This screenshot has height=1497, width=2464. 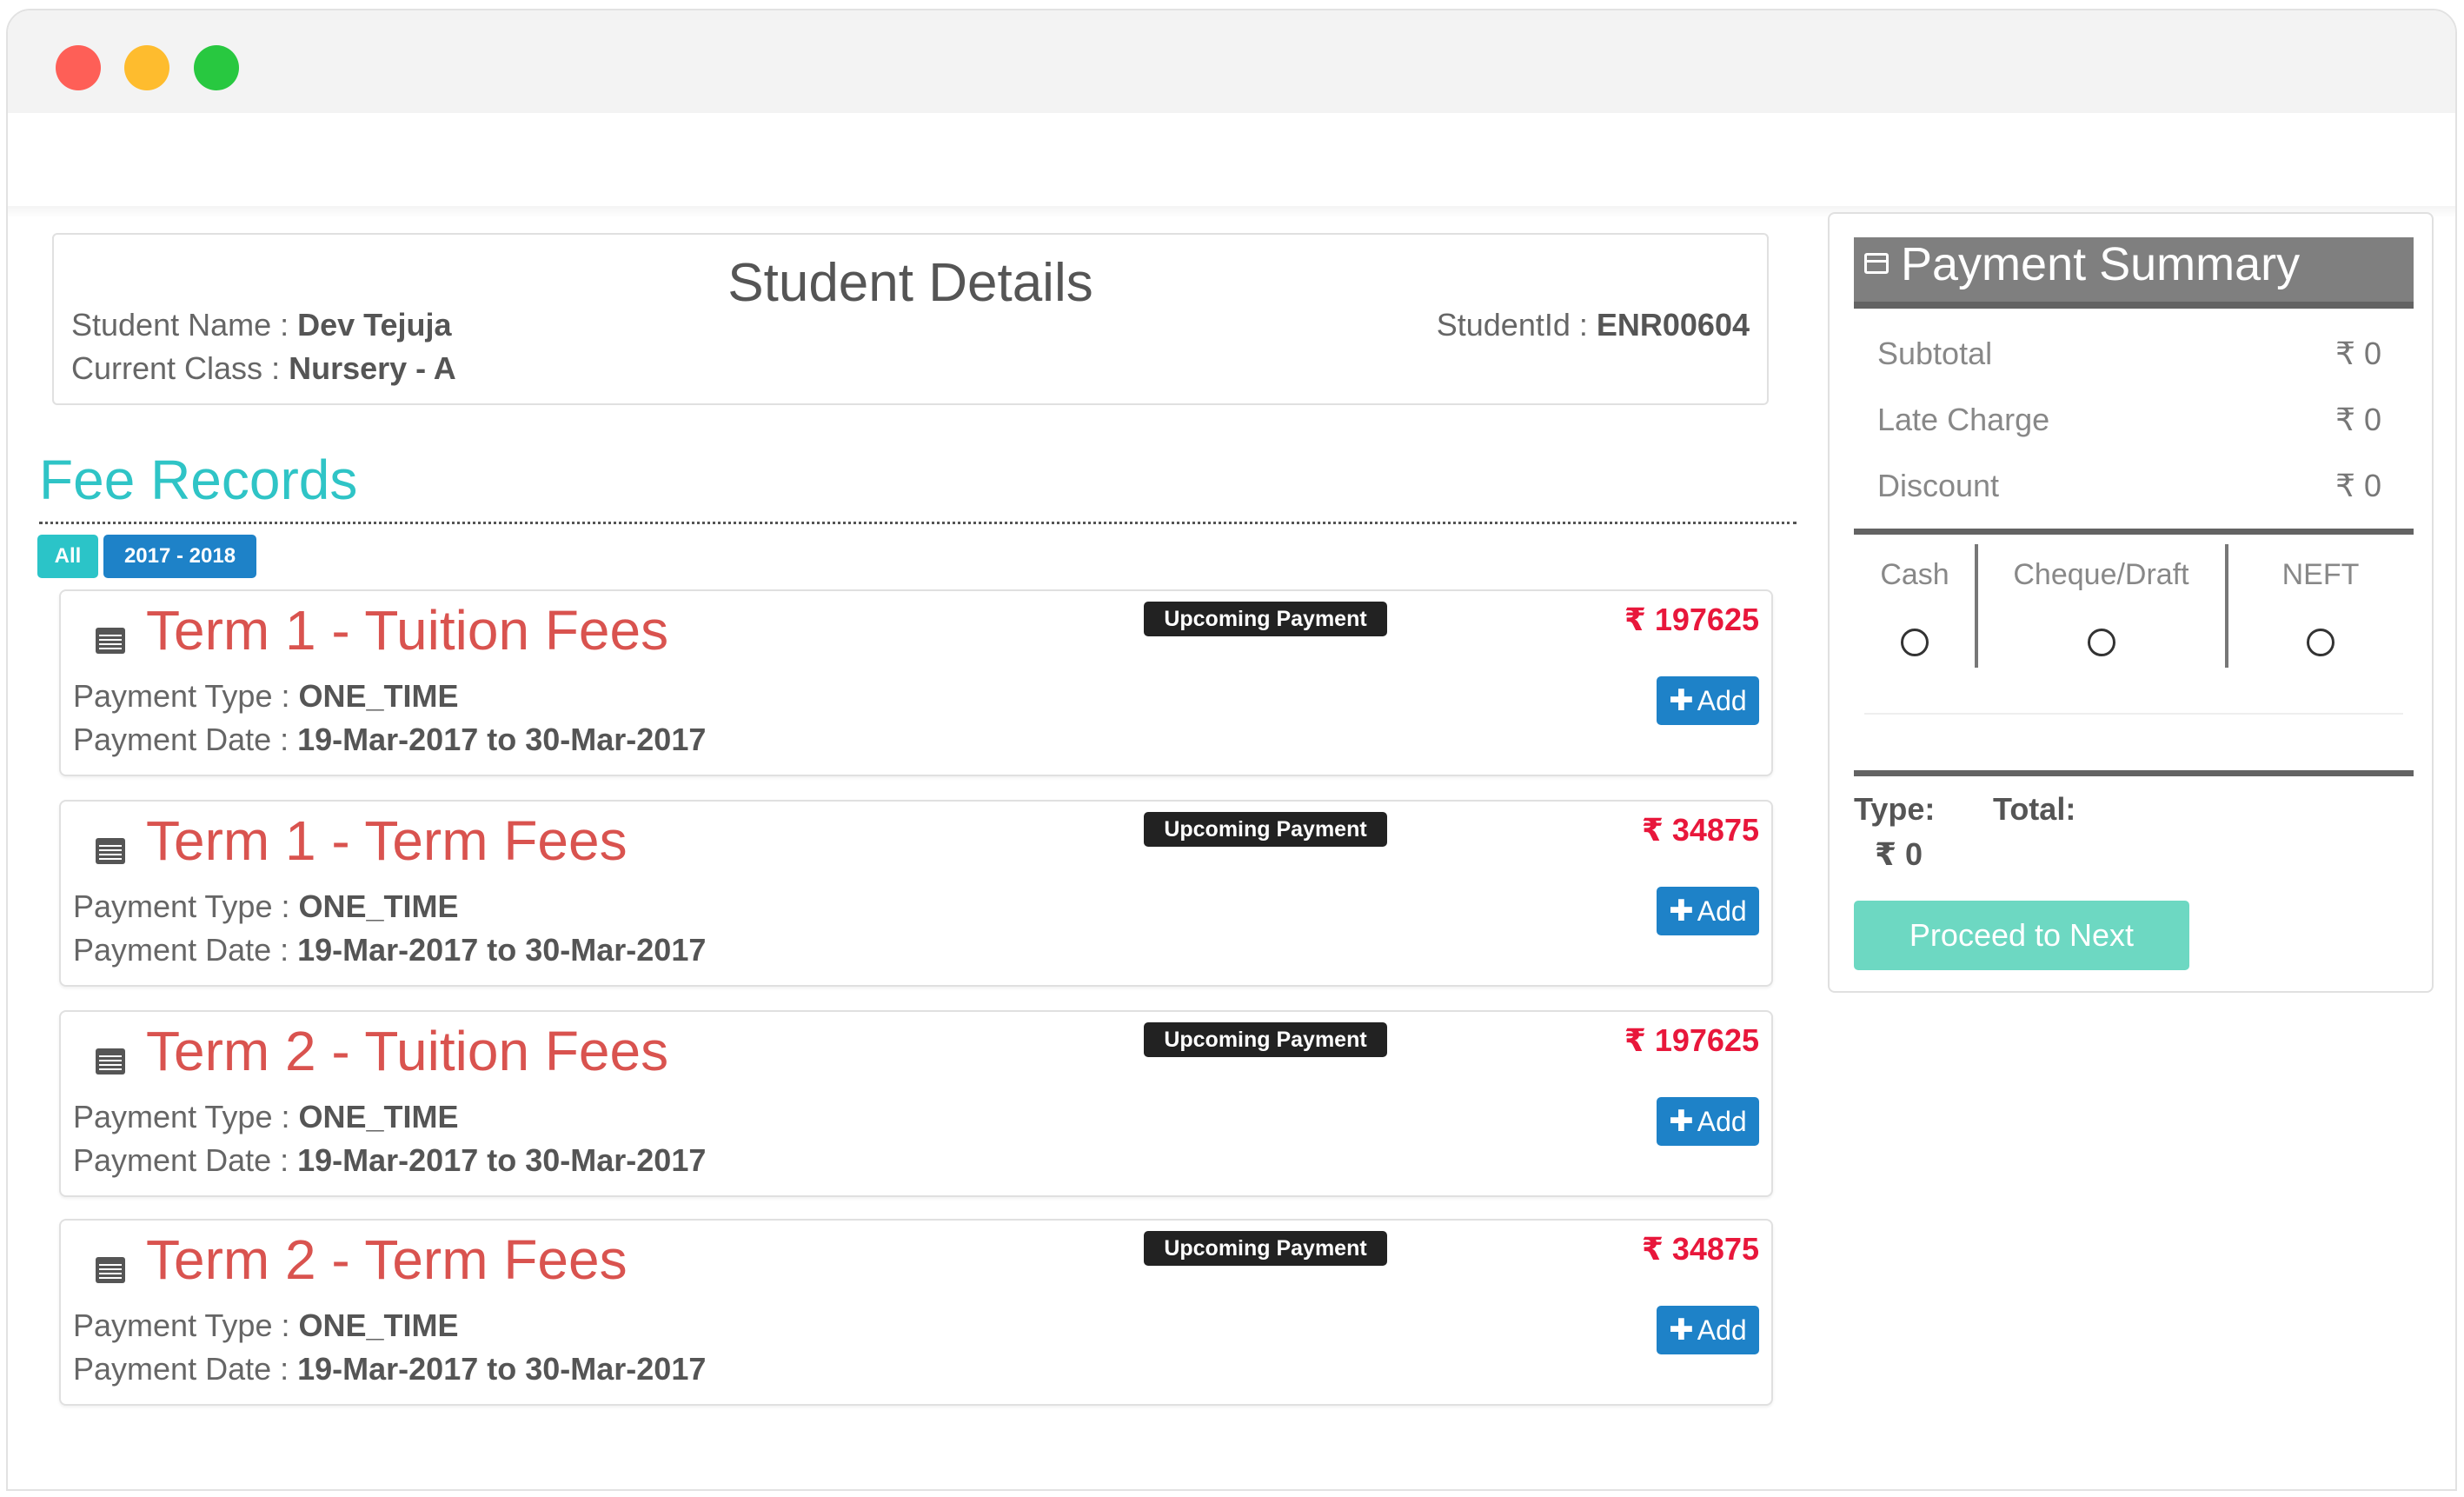 What do you see at coordinates (1877, 263) in the screenshot?
I see `credit-card-icon` at bounding box center [1877, 263].